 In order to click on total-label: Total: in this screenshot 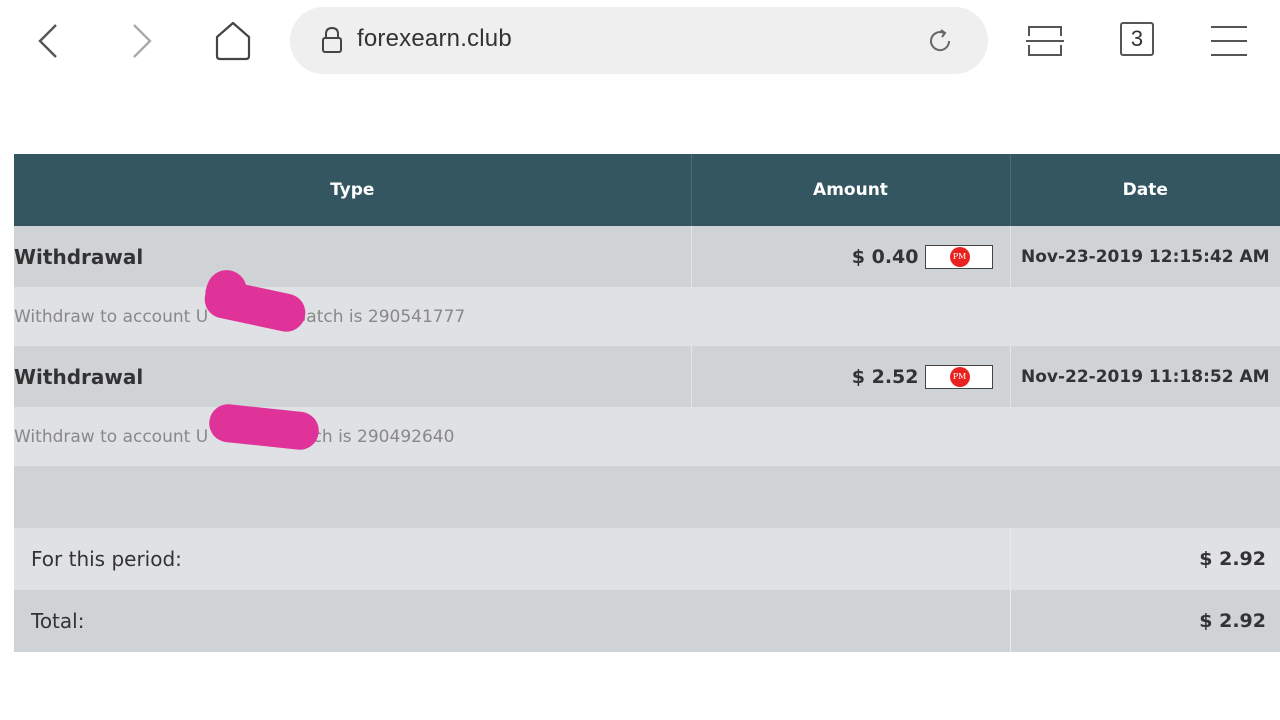, I will do `click(512, 621)`.